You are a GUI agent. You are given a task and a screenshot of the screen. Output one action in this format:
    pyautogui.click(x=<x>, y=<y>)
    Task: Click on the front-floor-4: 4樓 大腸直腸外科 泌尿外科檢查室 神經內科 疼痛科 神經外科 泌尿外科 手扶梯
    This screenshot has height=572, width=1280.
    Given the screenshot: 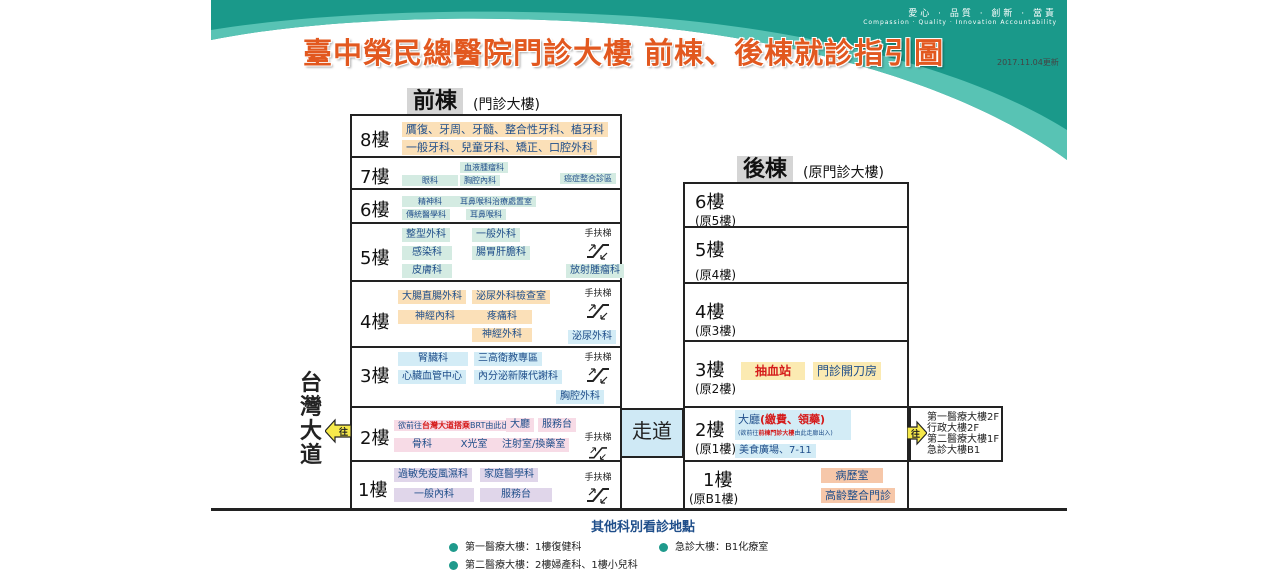 What is the action you would take?
    pyautogui.click(x=486, y=314)
    